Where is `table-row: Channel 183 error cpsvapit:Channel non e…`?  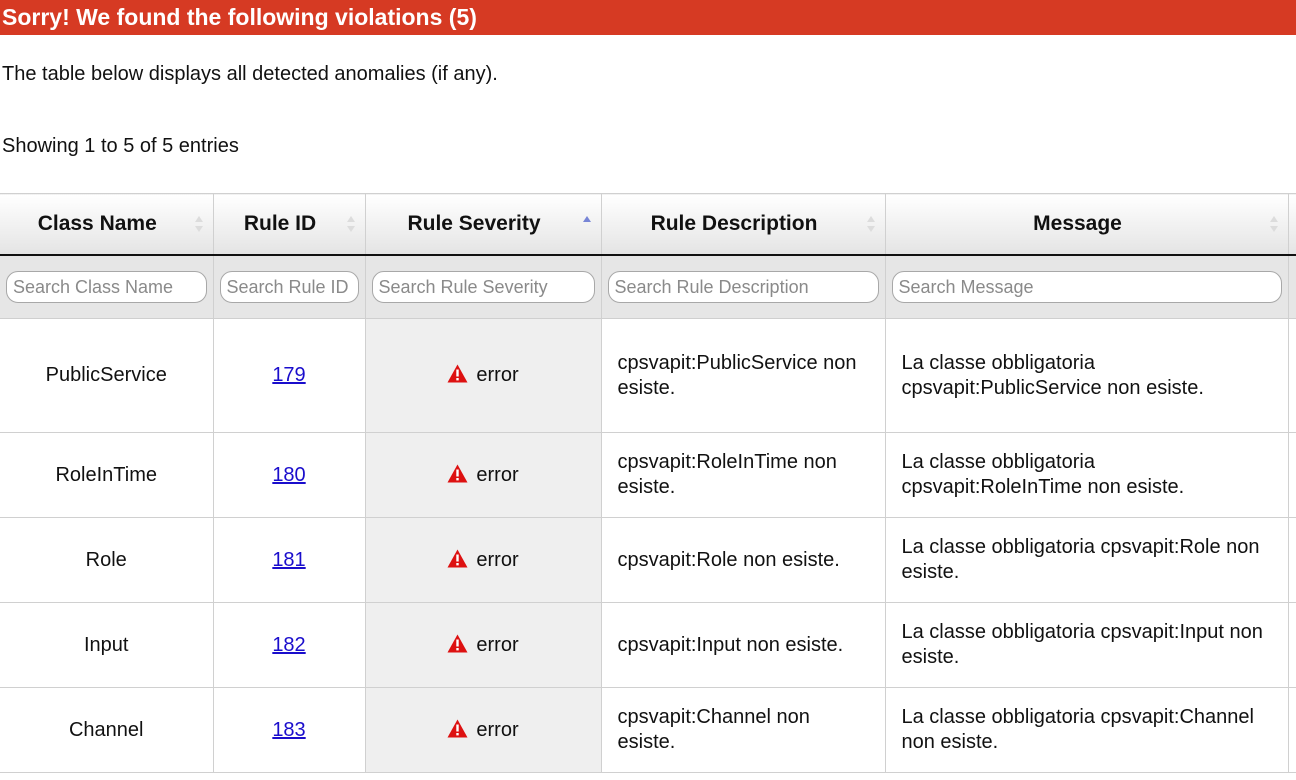 table-row: Channel 183 error cpsvapit:Channel non e… is located at coordinates (648, 730).